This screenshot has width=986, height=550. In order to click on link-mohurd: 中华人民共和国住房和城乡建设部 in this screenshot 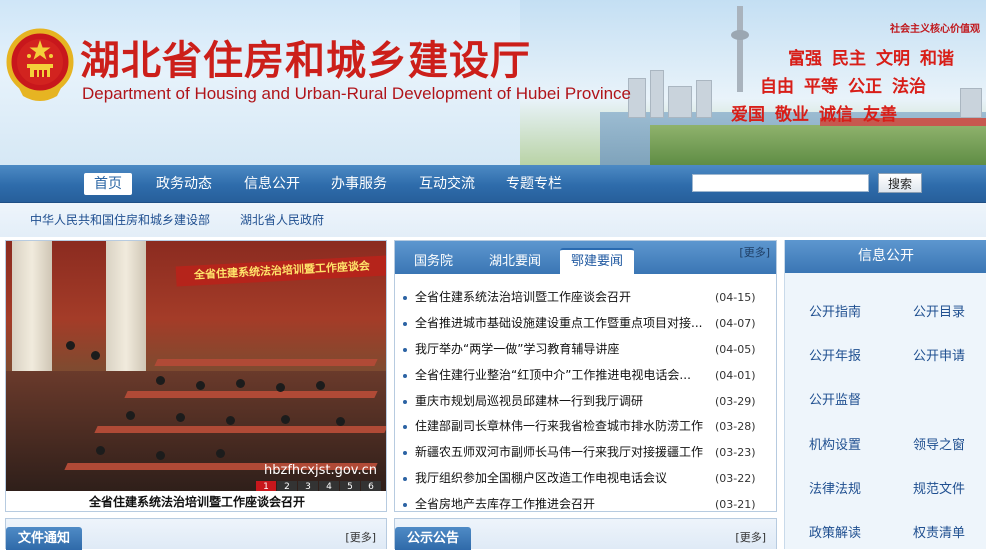, I will do `click(120, 219)`.